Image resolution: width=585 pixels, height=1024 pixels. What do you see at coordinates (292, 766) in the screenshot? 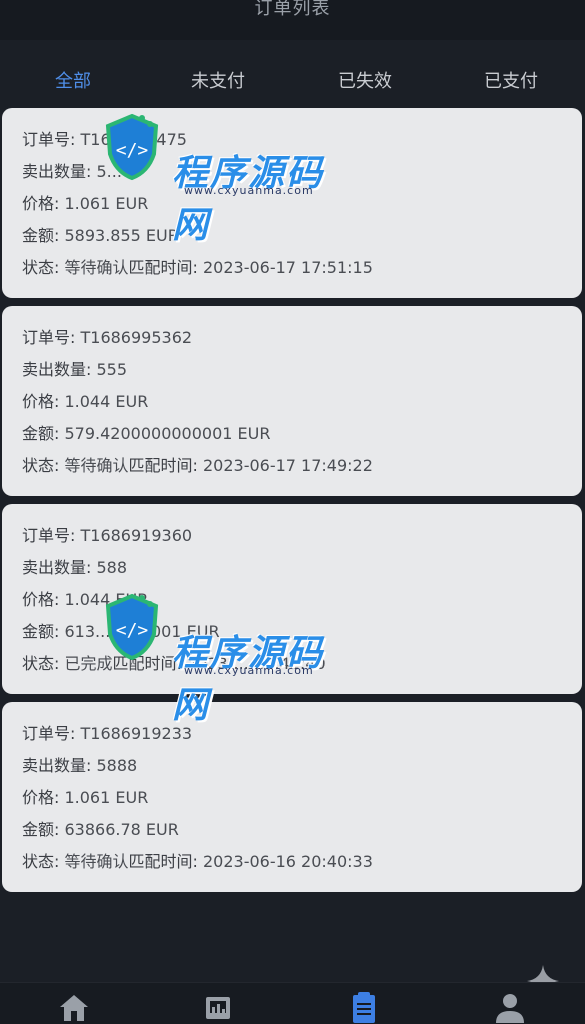
I see `qty-row: 卖出数量: 5888` at bounding box center [292, 766].